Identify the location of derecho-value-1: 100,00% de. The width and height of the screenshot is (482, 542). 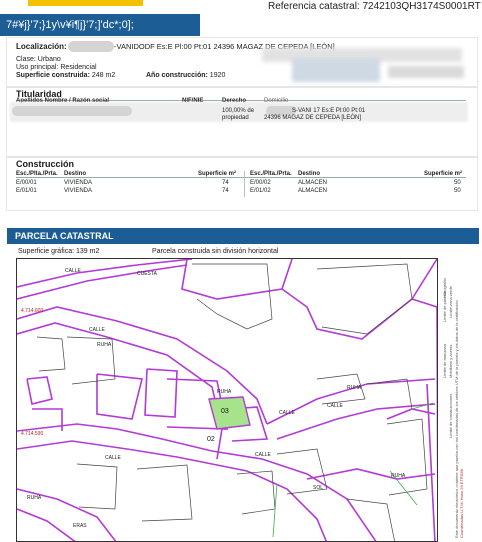
(238, 111).